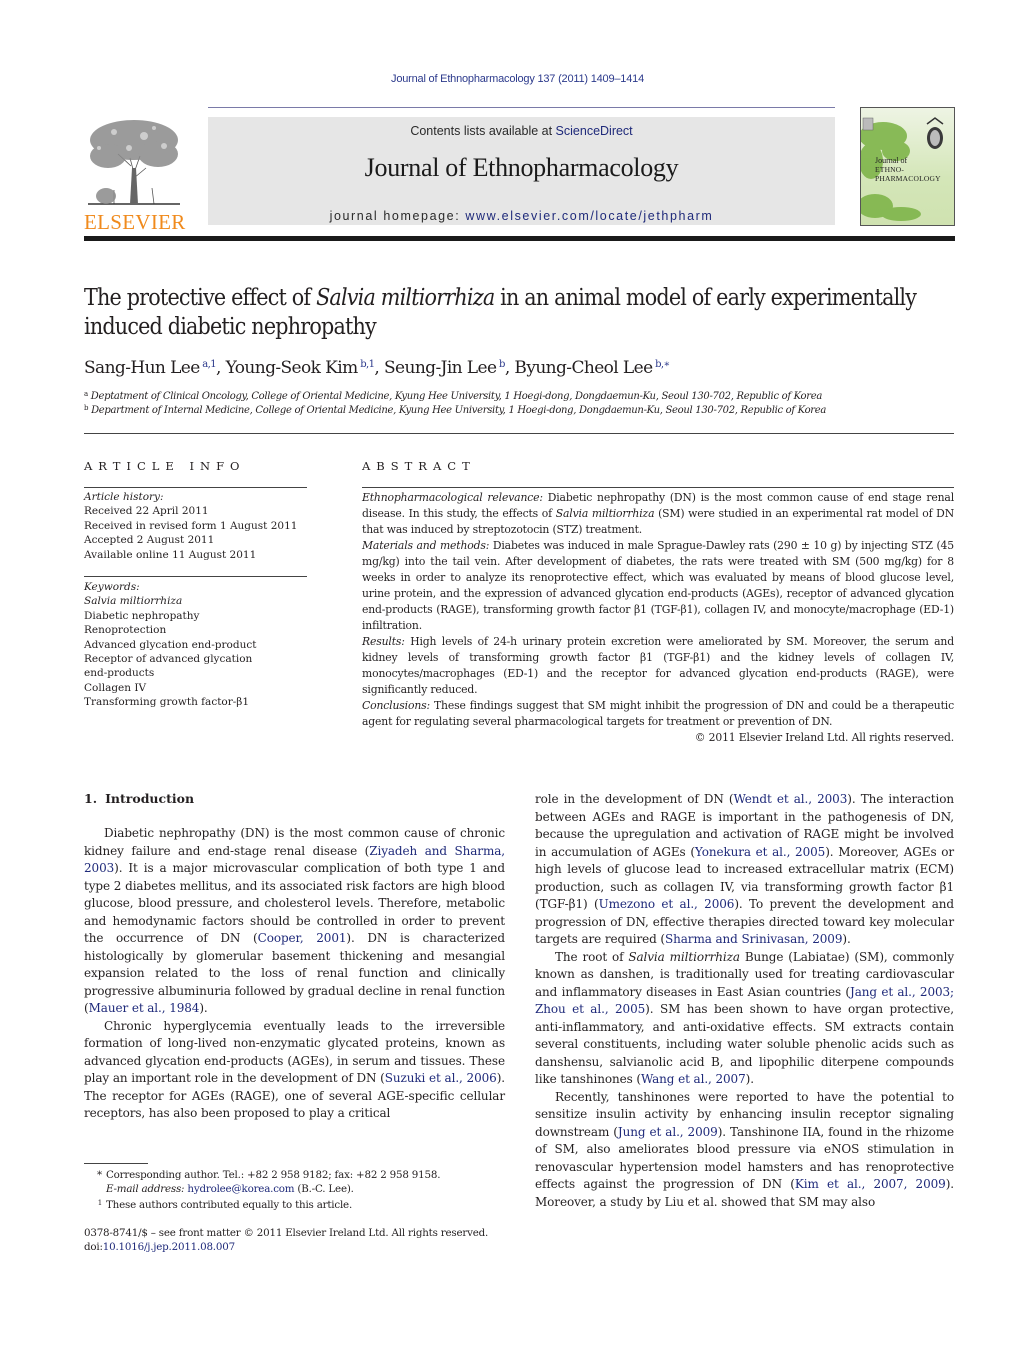  I want to click on keyword-item: Renoprotection, so click(125, 630).